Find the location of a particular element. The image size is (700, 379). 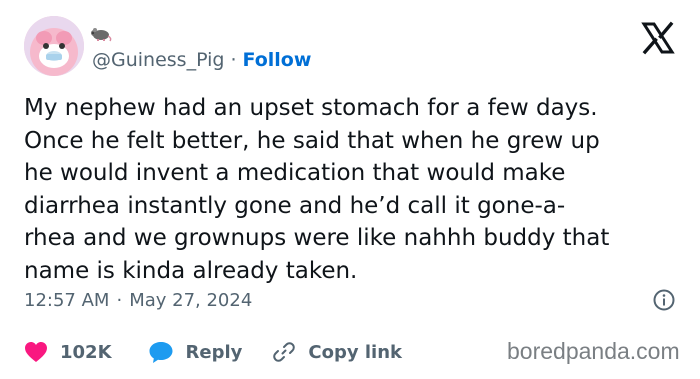

copy-link-label: Copy link is located at coordinates (355, 352).